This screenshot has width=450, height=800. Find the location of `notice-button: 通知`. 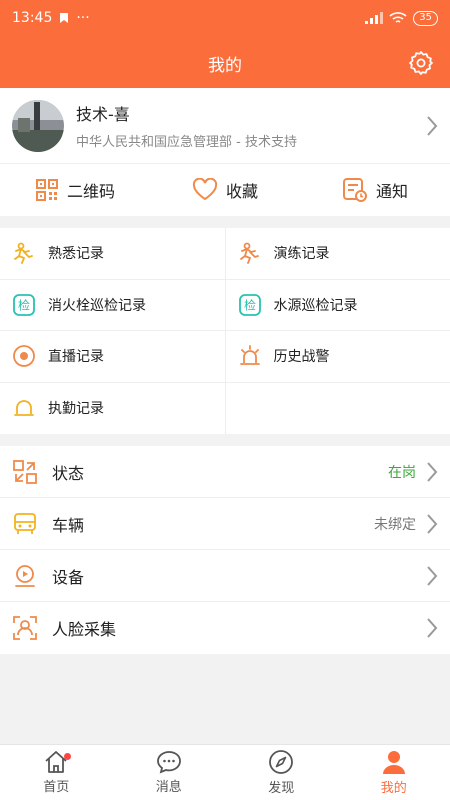

notice-button: 通知 is located at coordinates (375, 190).